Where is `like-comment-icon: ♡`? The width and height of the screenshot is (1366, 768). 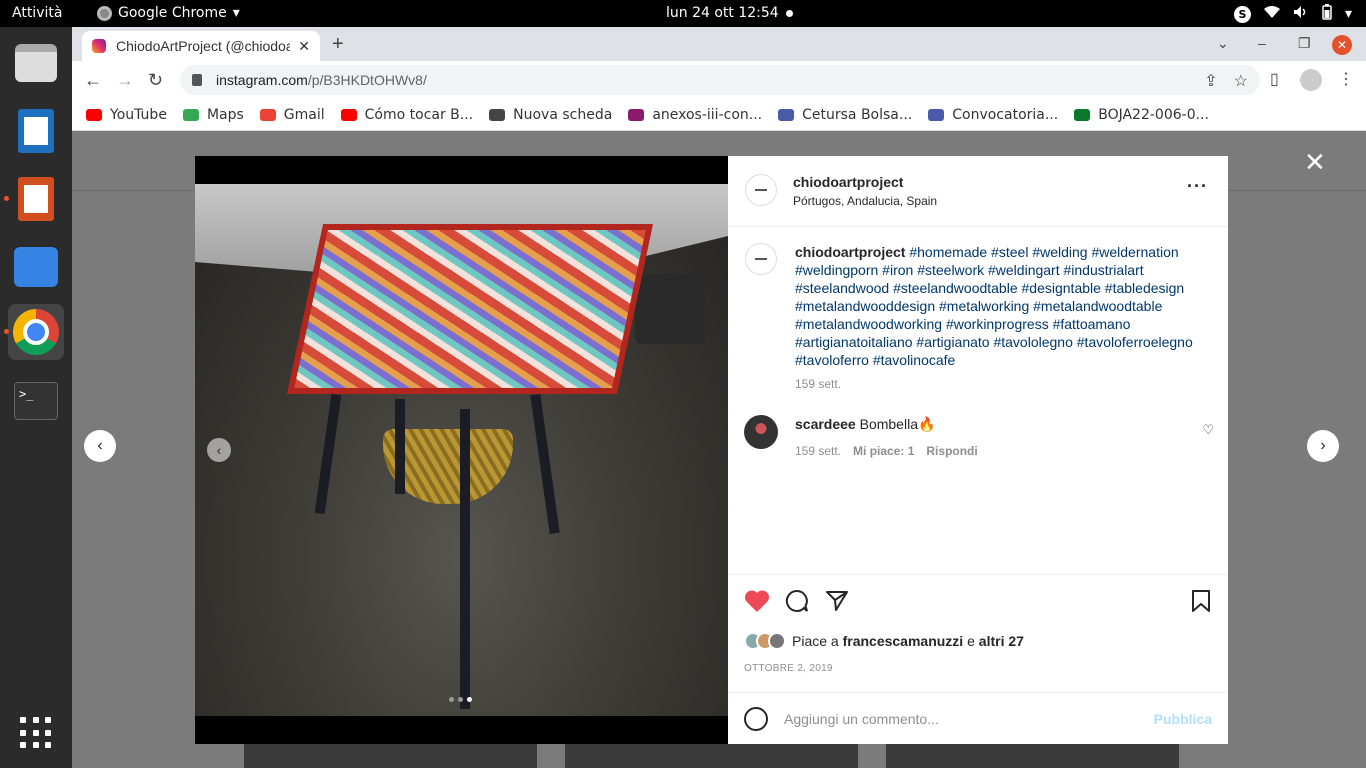 like-comment-icon: ♡ is located at coordinates (1208, 430).